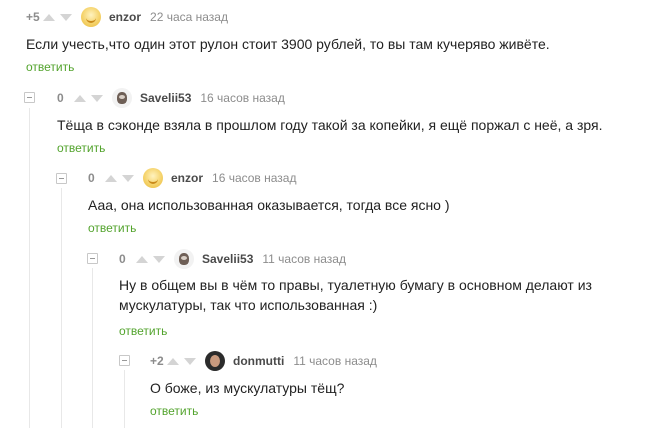 Image resolution: width=649 pixels, height=428 pixels. I want to click on comment-header: +2 donmutti 11 часов назад, so click(263, 361).